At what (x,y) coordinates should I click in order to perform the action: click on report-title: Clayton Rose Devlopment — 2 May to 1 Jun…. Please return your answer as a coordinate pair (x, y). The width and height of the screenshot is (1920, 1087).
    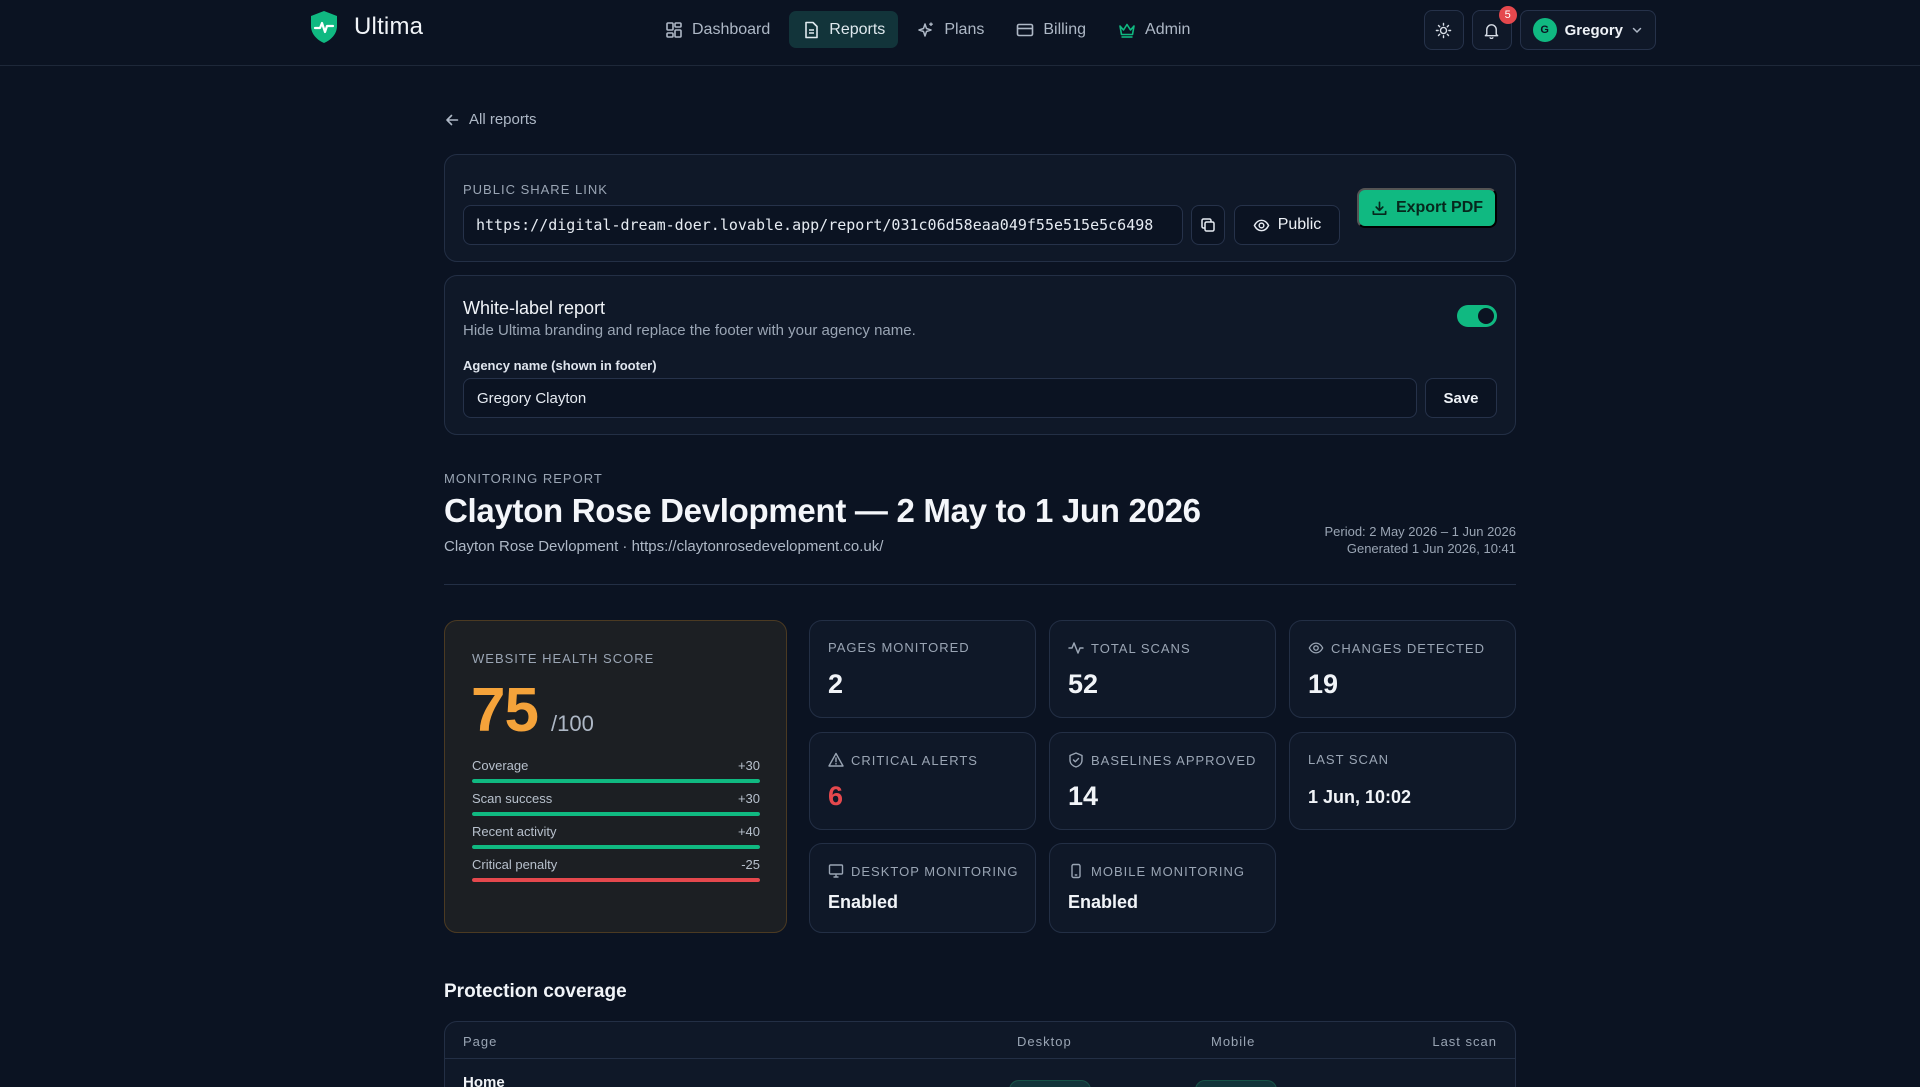
    Looking at the image, I should click on (822, 510).